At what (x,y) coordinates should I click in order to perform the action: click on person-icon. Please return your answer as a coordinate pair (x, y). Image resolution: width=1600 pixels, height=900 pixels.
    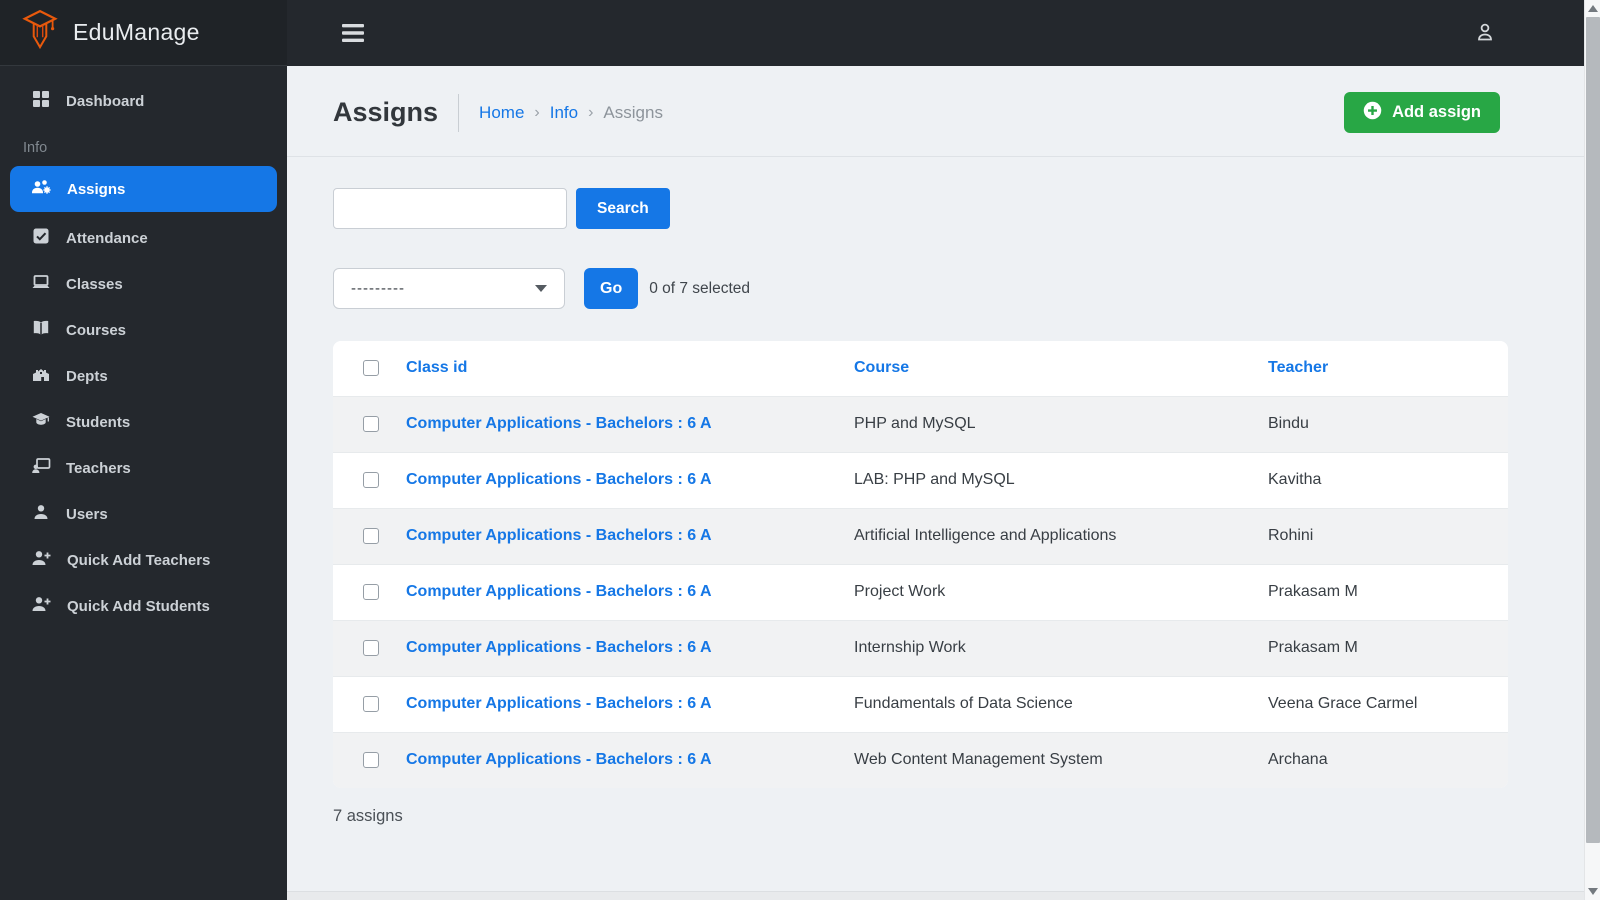
    Looking at the image, I should click on (1485, 33).